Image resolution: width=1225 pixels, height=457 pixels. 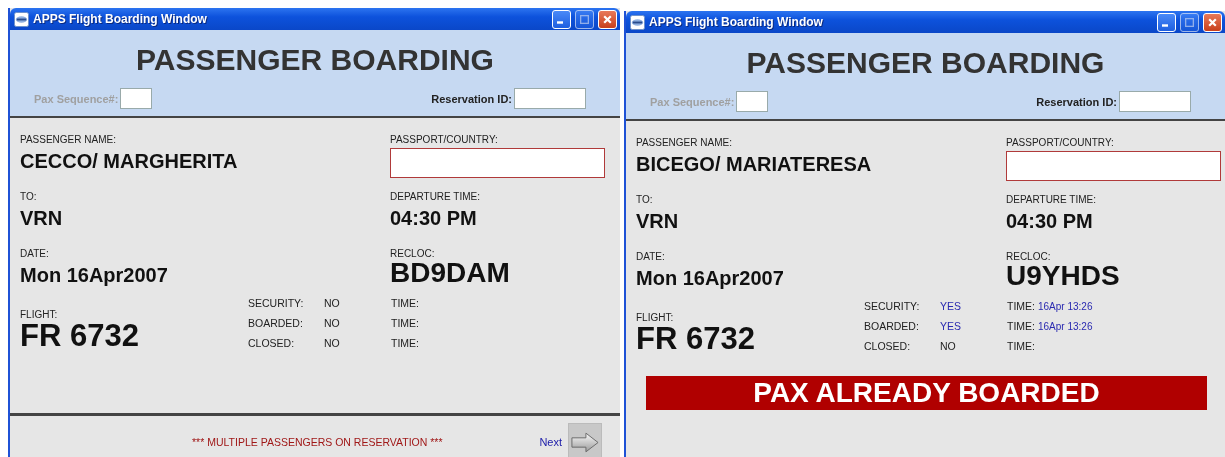 I want to click on next-button, so click(x=585, y=440).